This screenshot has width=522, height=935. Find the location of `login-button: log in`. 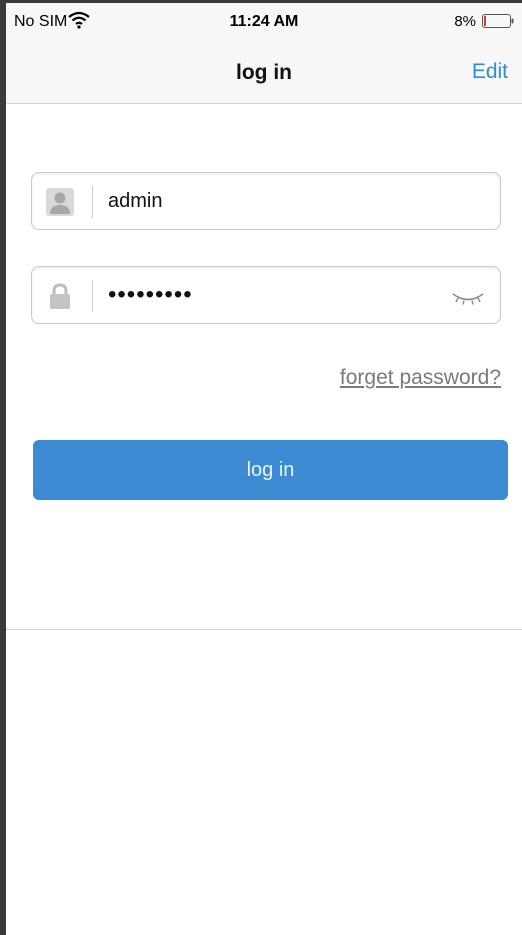

login-button: log in is located at coordinates (270, 470).